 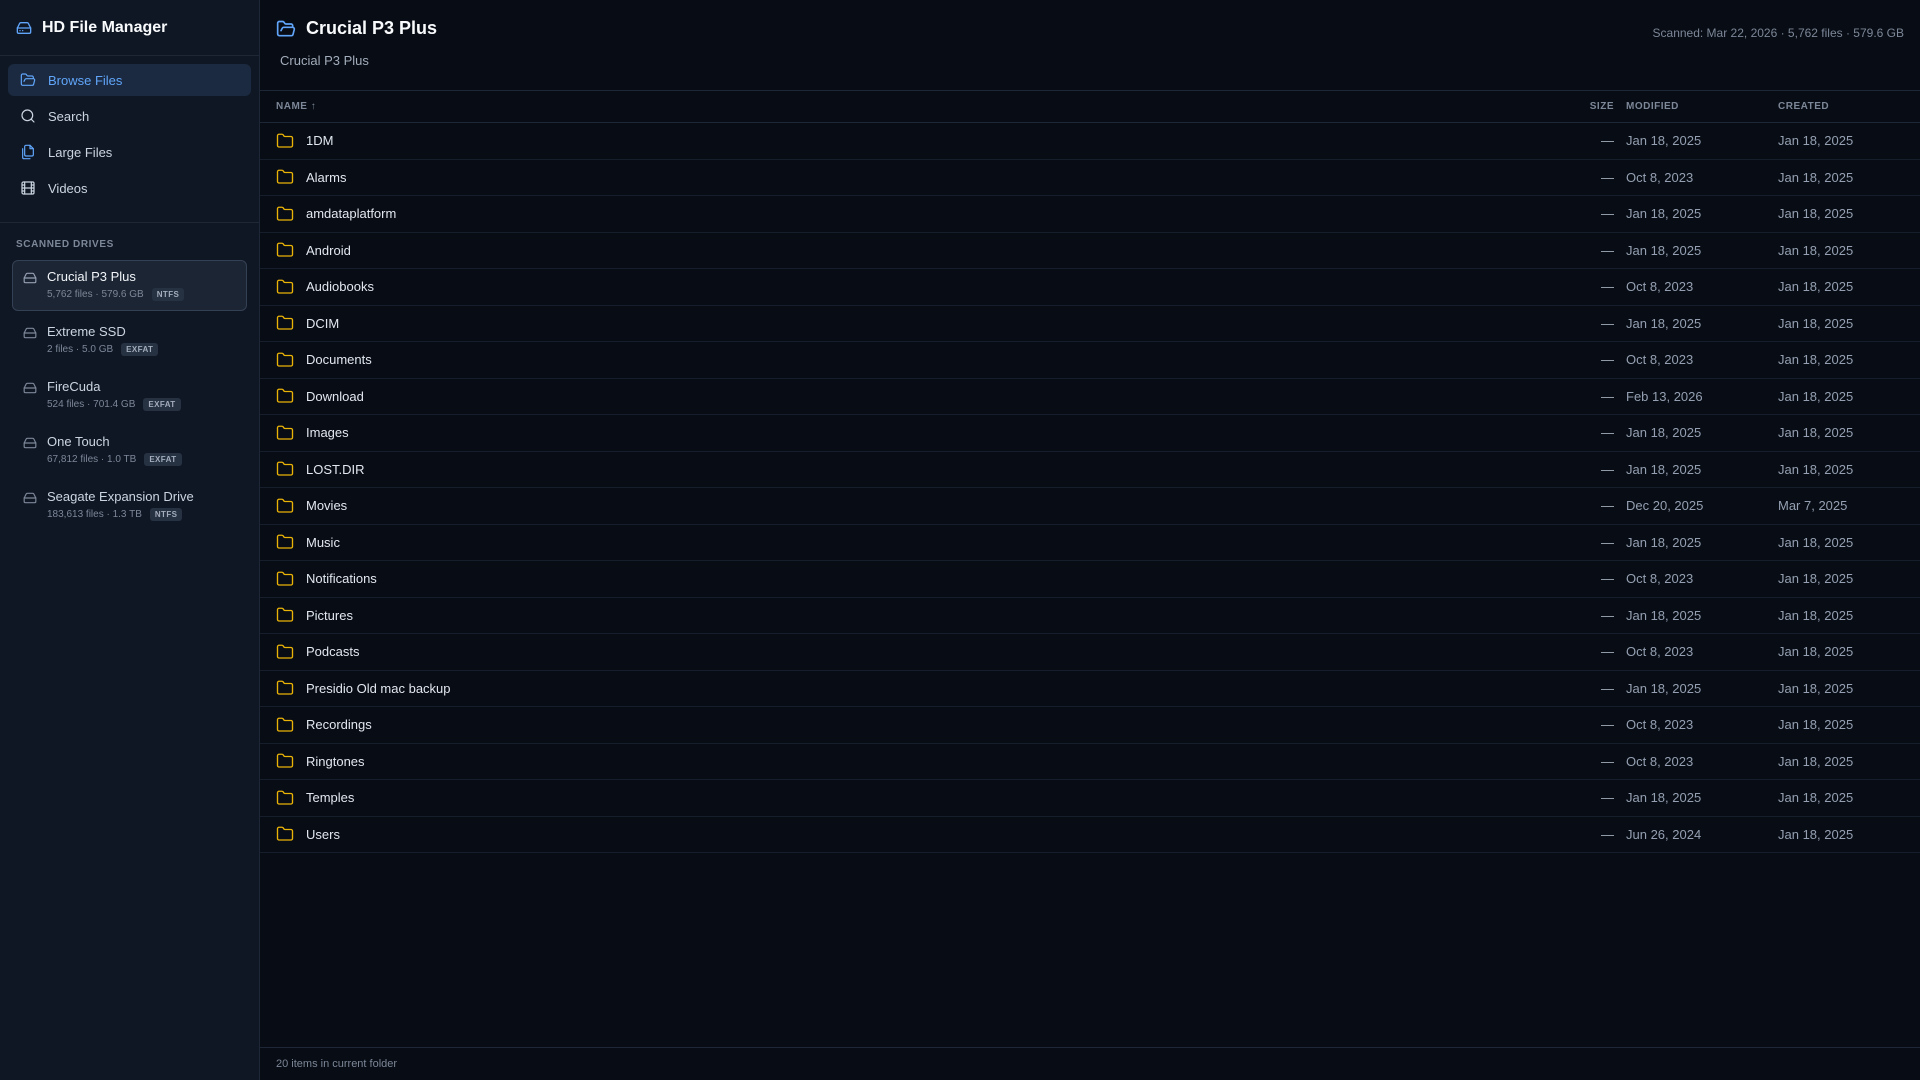 I want to click on column-header-size: SIZE, so click(x=1566, y=106).